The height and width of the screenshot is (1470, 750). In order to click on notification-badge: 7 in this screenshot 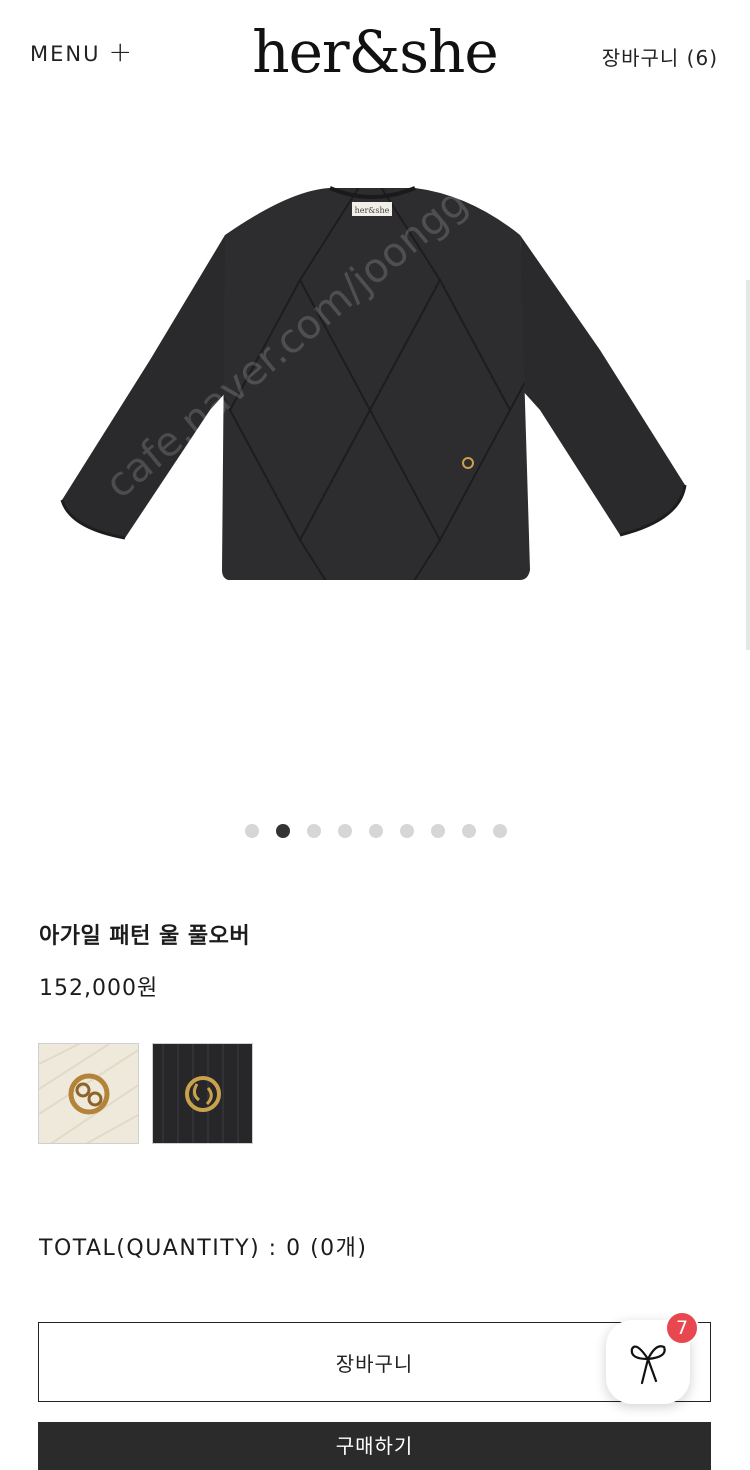, I will do `click(682, 1328)`.